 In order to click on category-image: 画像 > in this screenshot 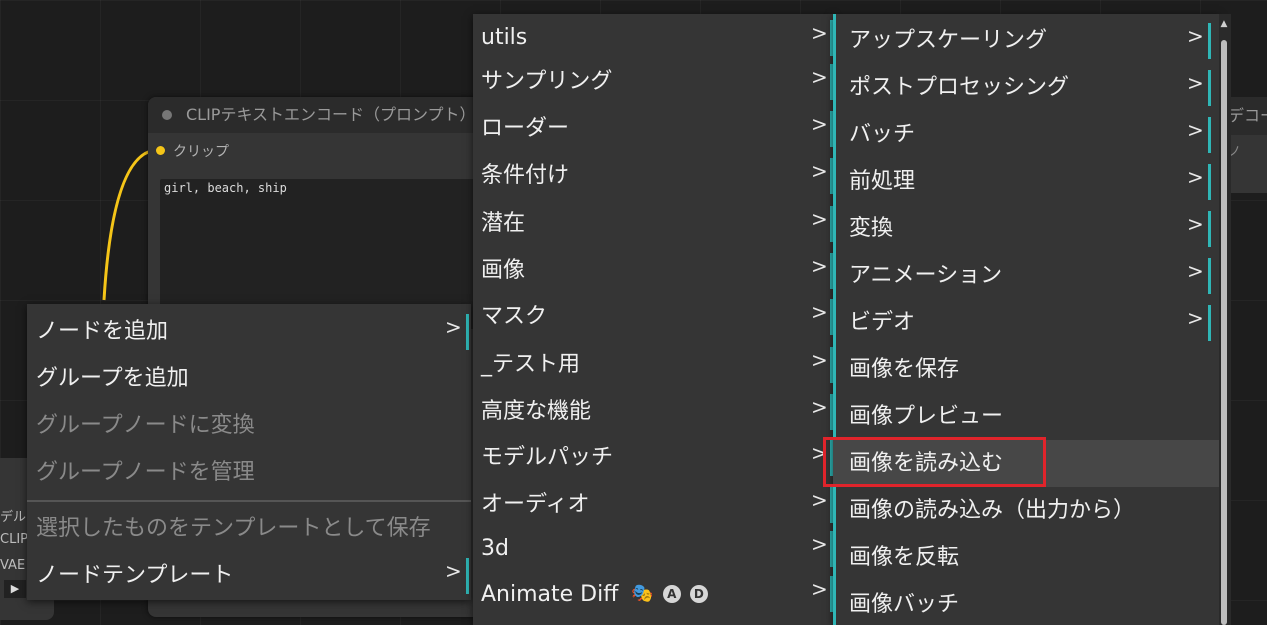, I will do `click(653, 270)`.